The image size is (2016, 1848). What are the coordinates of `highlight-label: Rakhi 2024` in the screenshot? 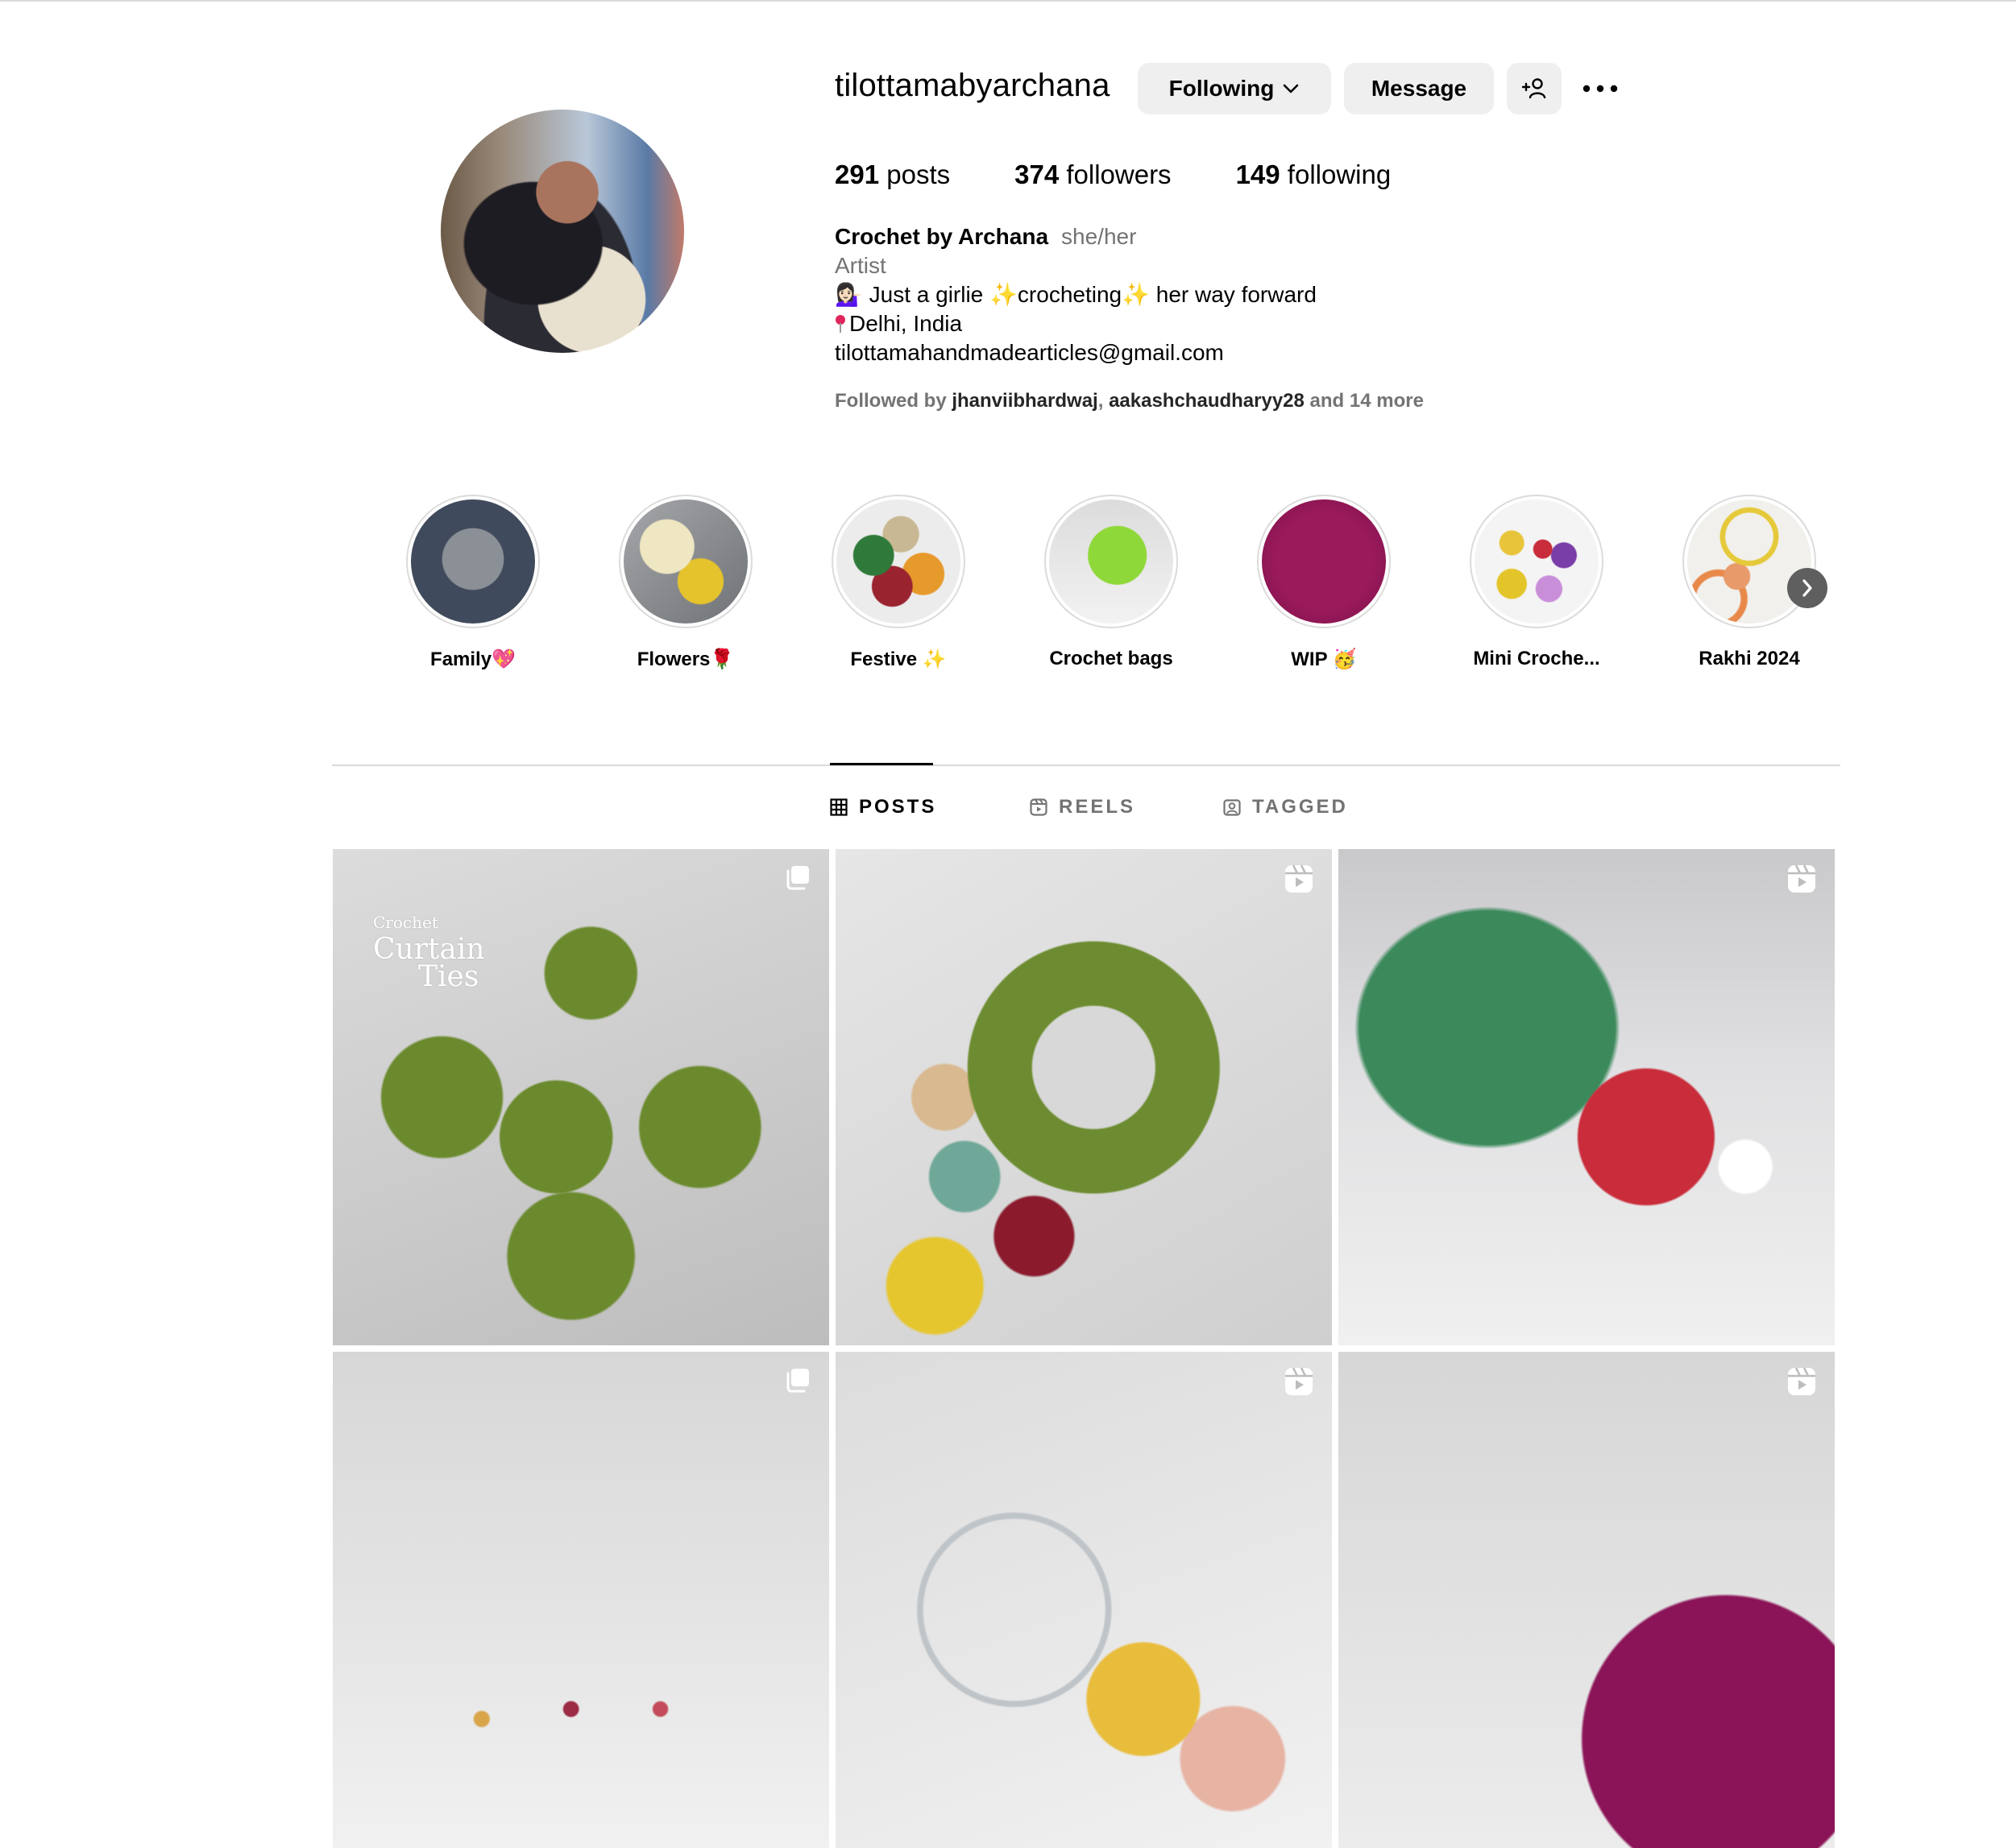 It's located at (1749, 658).